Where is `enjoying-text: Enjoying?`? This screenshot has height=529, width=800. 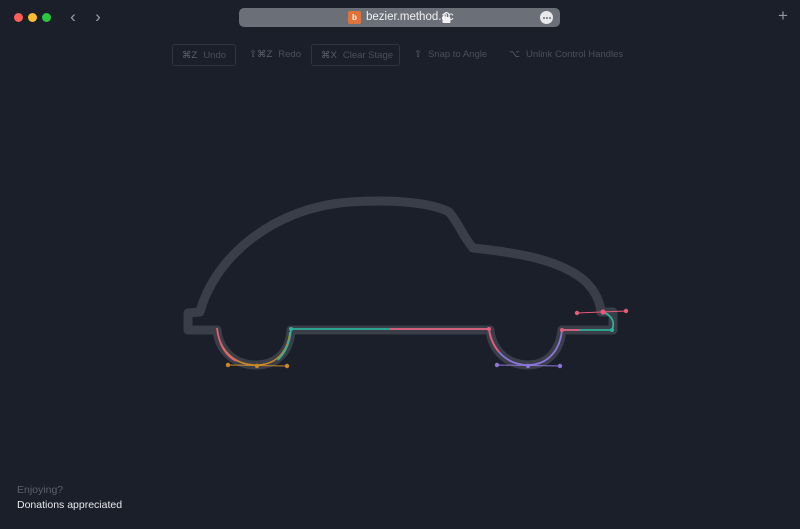
enjoying-text: Enjoying? is located at coordinates (40, 490).